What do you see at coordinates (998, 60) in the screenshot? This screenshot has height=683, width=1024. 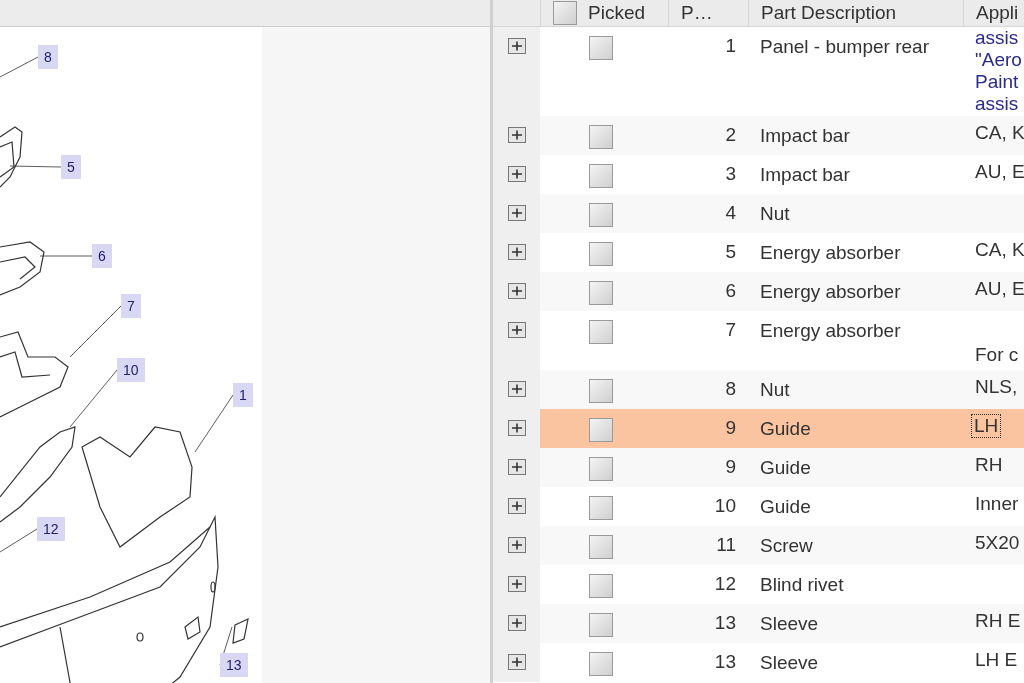 I see `application-text: "Aero` at bounding box center [998, 60].